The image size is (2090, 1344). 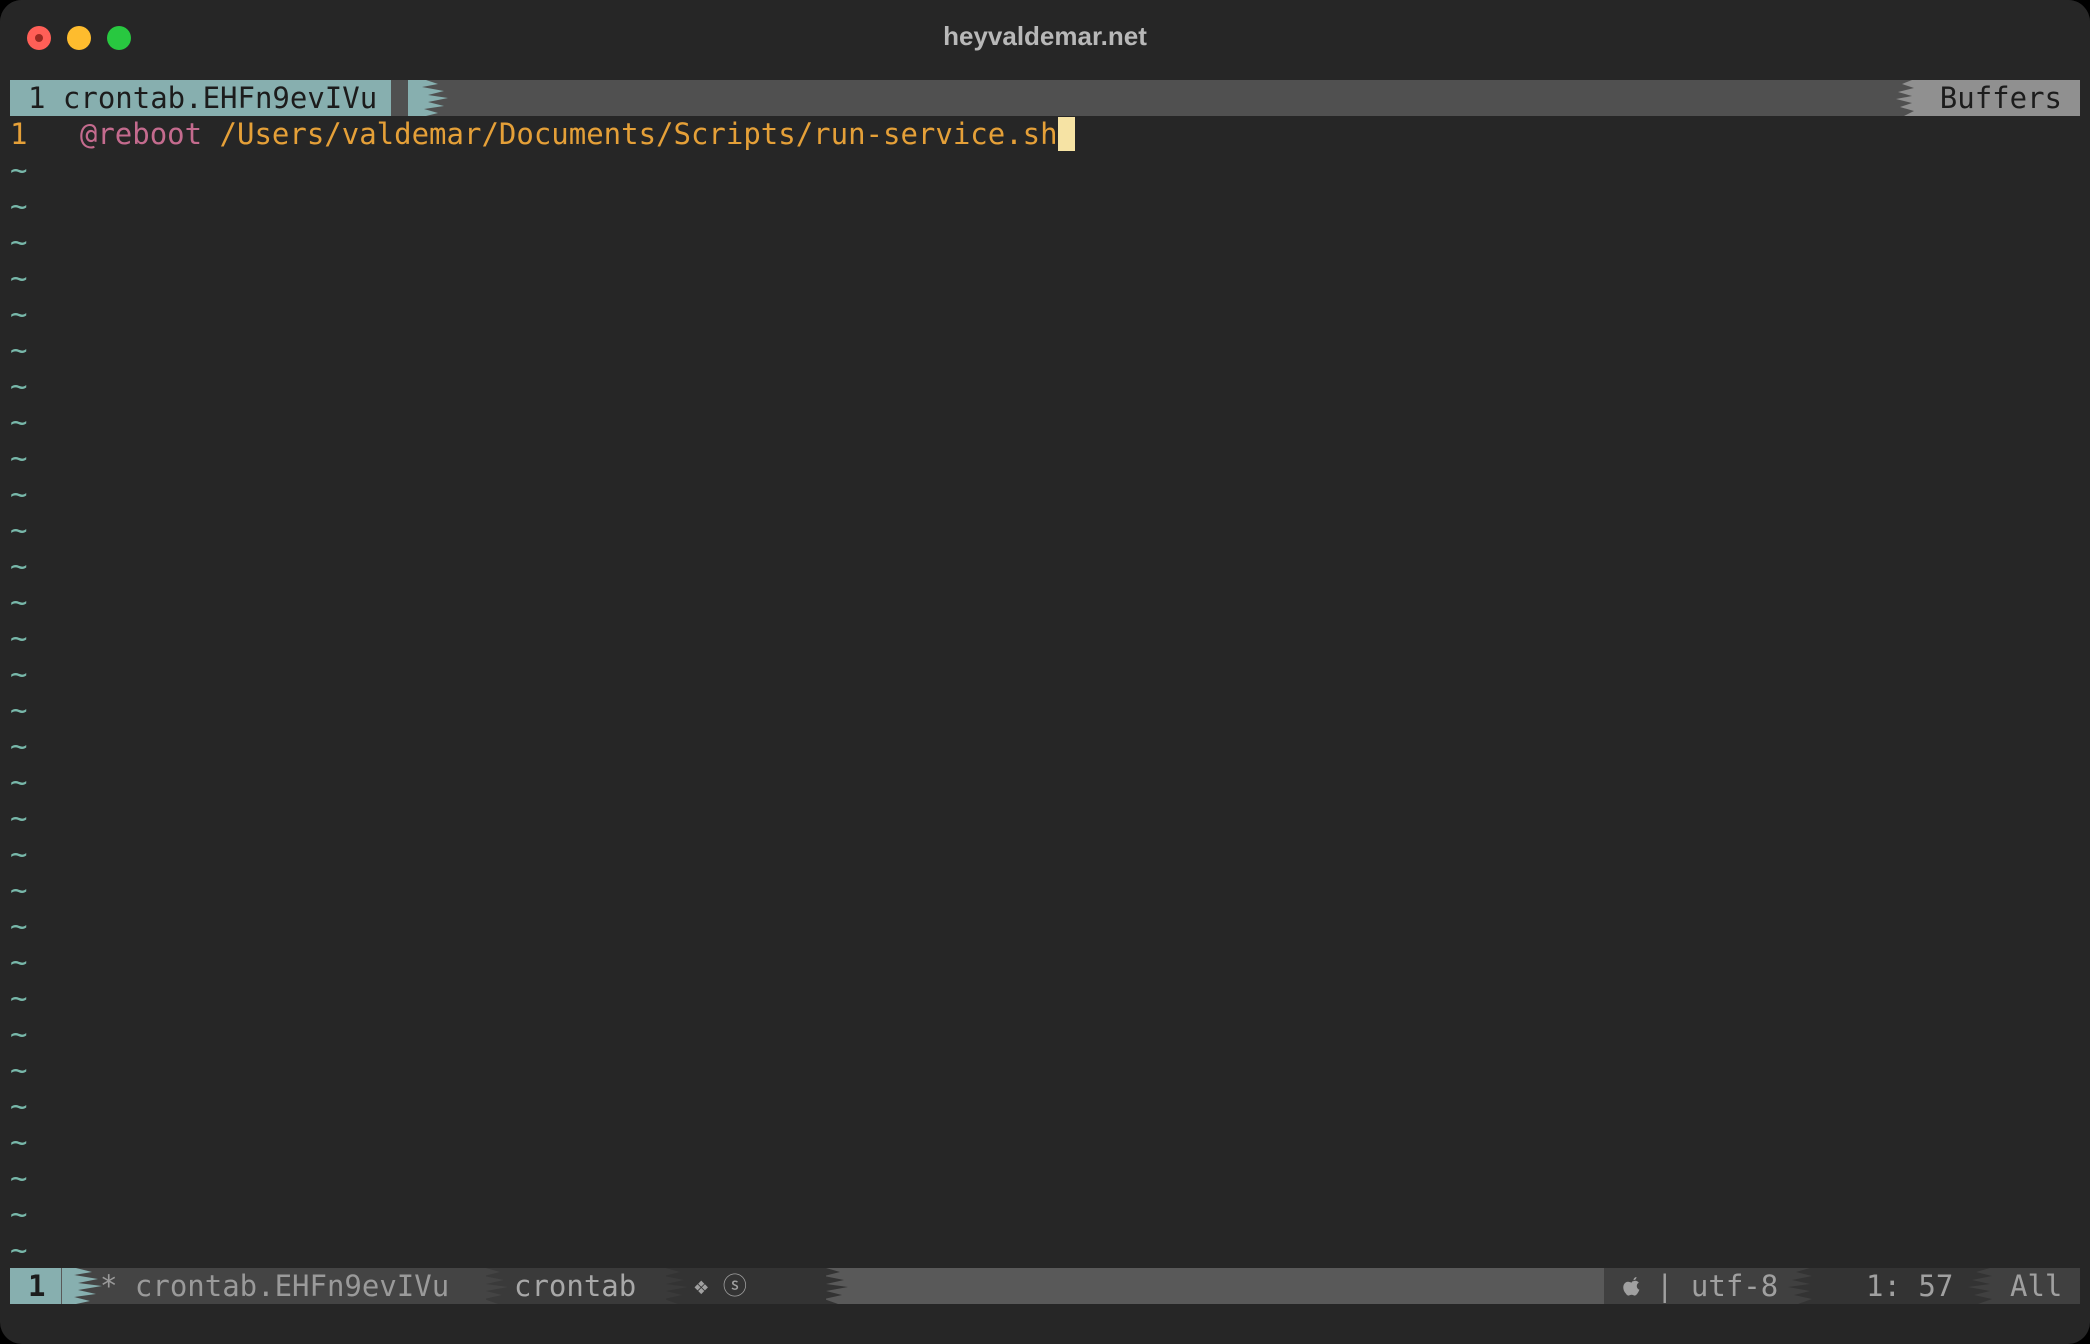 I want to click on title-bar: heyvaldemar.net, so click(x=1045, y=38).